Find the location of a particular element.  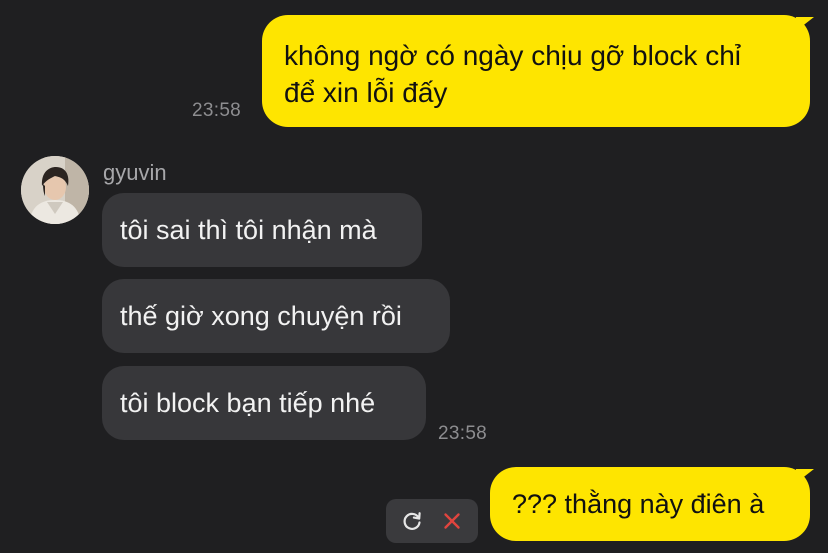

incoming-message-bubble: tôi sai thì tôi nhận mà is located at coordinates (262, 230).